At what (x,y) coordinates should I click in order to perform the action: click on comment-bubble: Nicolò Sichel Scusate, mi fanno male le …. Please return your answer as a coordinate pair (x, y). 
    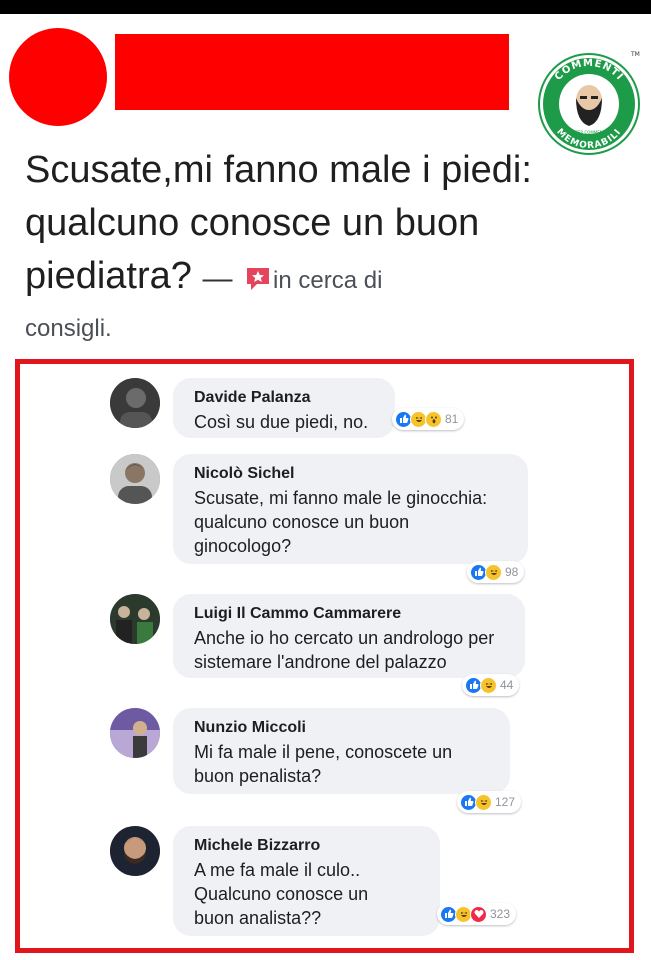
    Looking at the image, I should click on (350, 509).